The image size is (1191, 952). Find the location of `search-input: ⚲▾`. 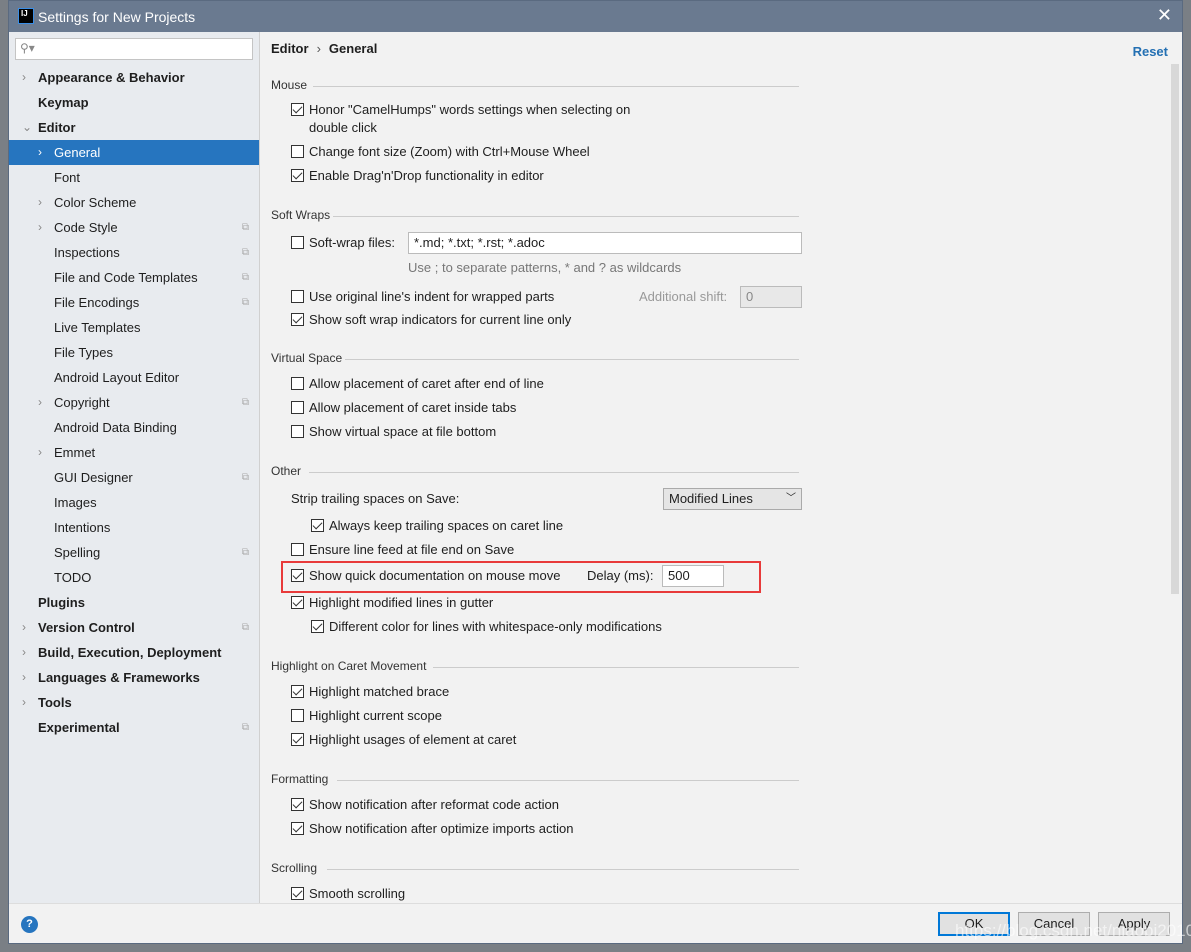

search-input: ⚲▾ is located at coordinates (134, 49).